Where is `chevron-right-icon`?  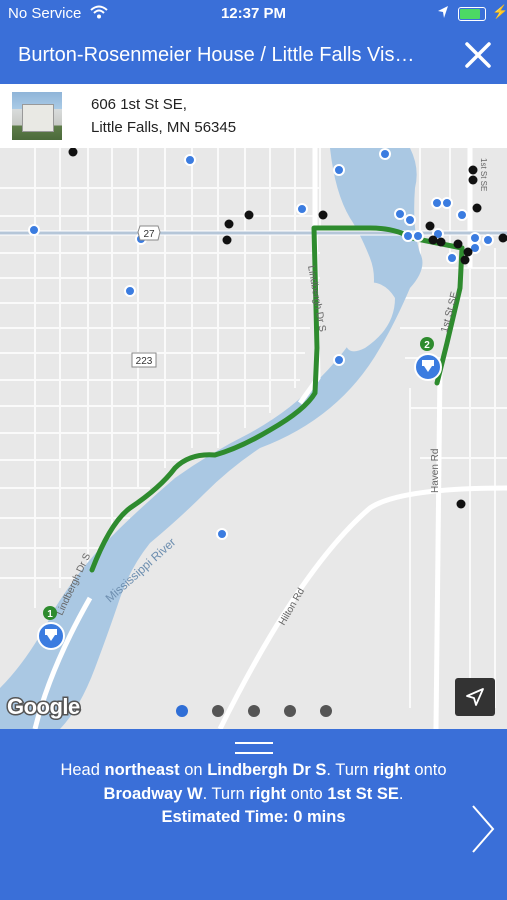
chevron-right-icon is located at coordinates (483, 829).